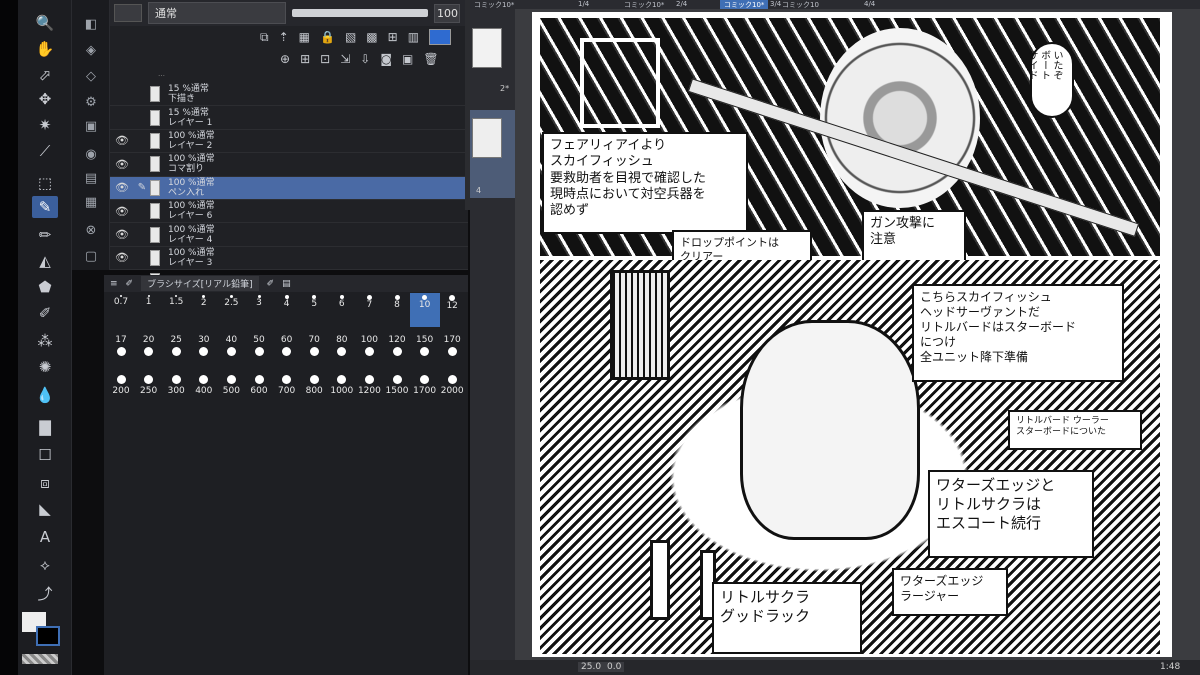  What do you see at coordinates (259, 352) in the screenshot?
I see `brush-size-option: 50` at bounding box center [259, 352].